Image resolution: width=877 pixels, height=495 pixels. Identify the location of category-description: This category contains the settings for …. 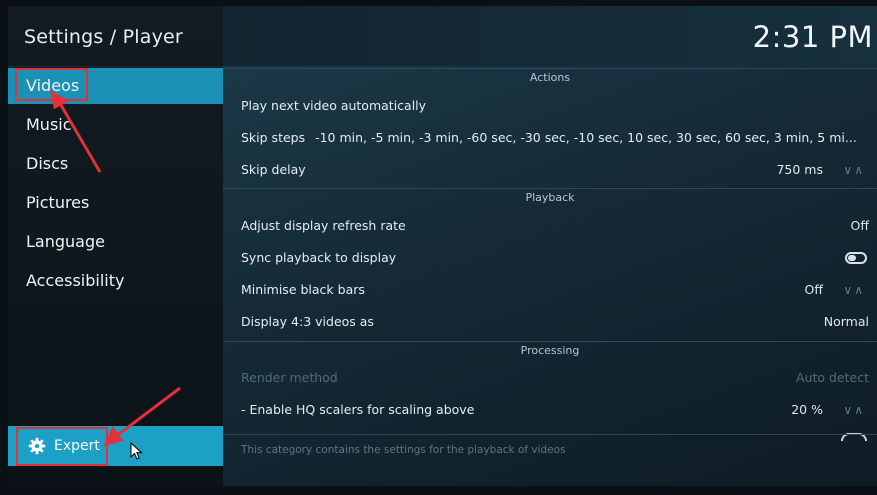
(403, 450).